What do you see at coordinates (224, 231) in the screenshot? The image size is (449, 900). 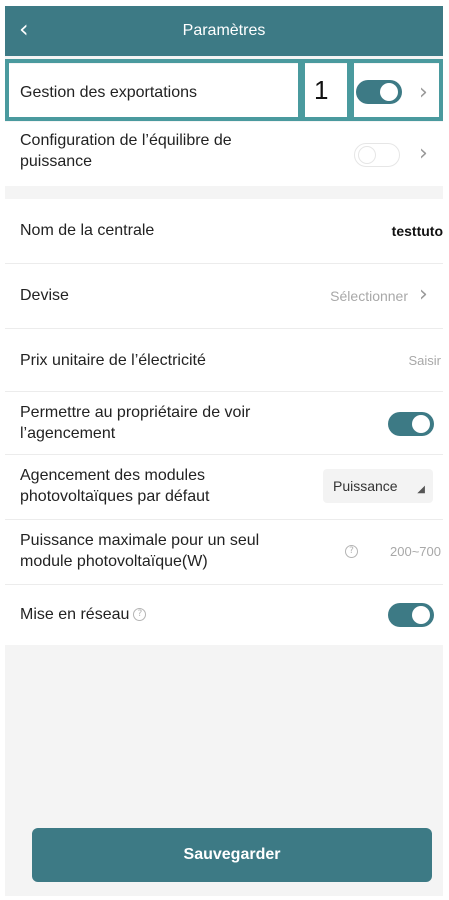 I see `plant-name-row: Nom de la centrale testtuto` at bounding box center [224, 231].